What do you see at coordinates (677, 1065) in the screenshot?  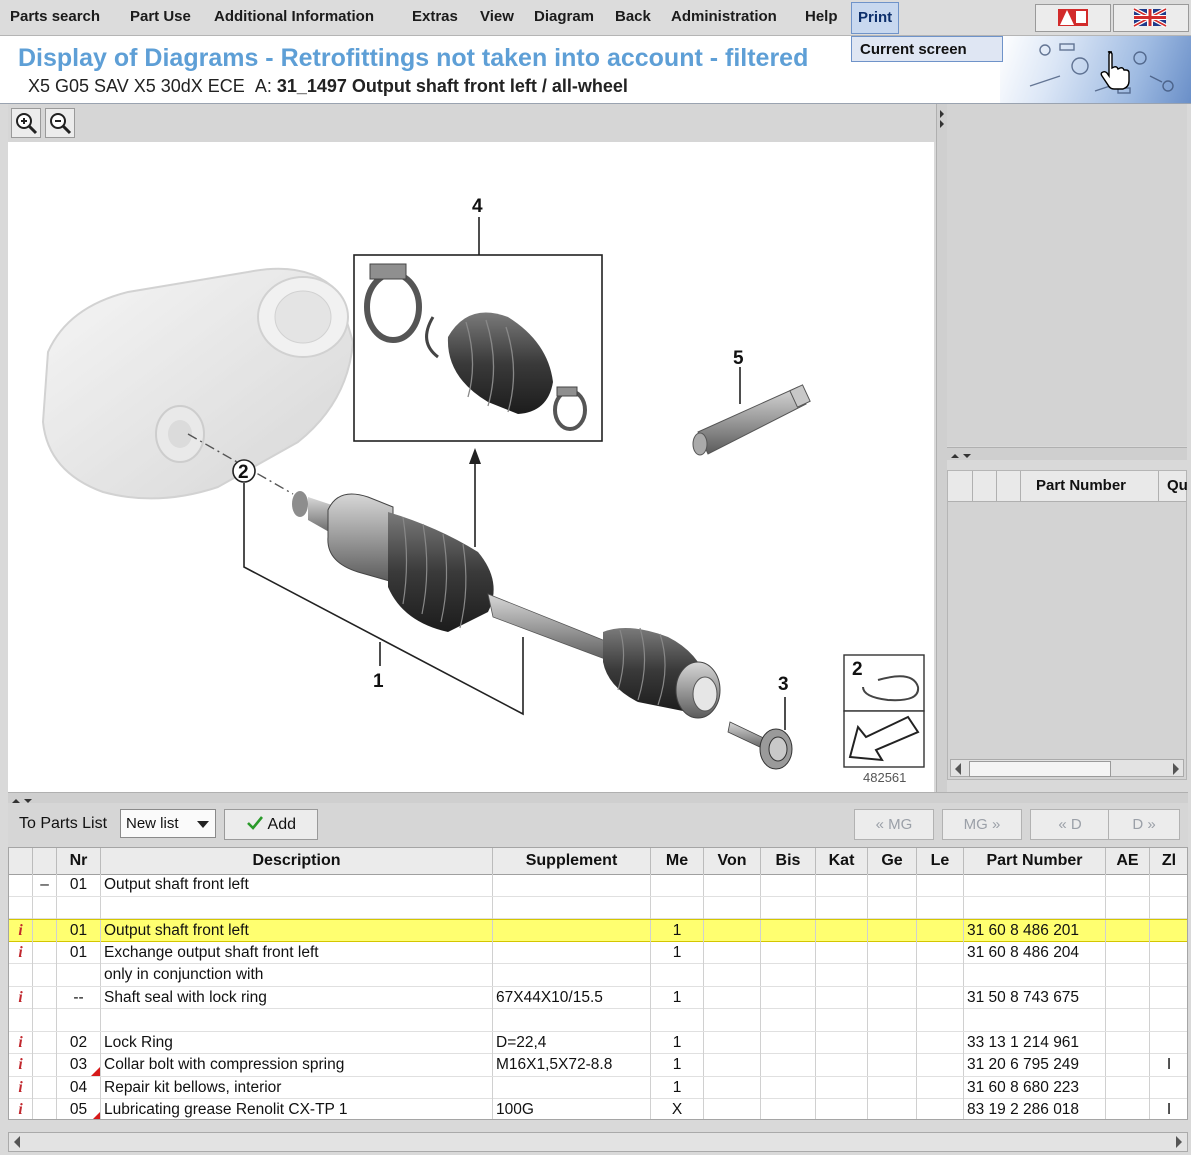 I see `cell-me: 1` at bounding box center [677, 1065].